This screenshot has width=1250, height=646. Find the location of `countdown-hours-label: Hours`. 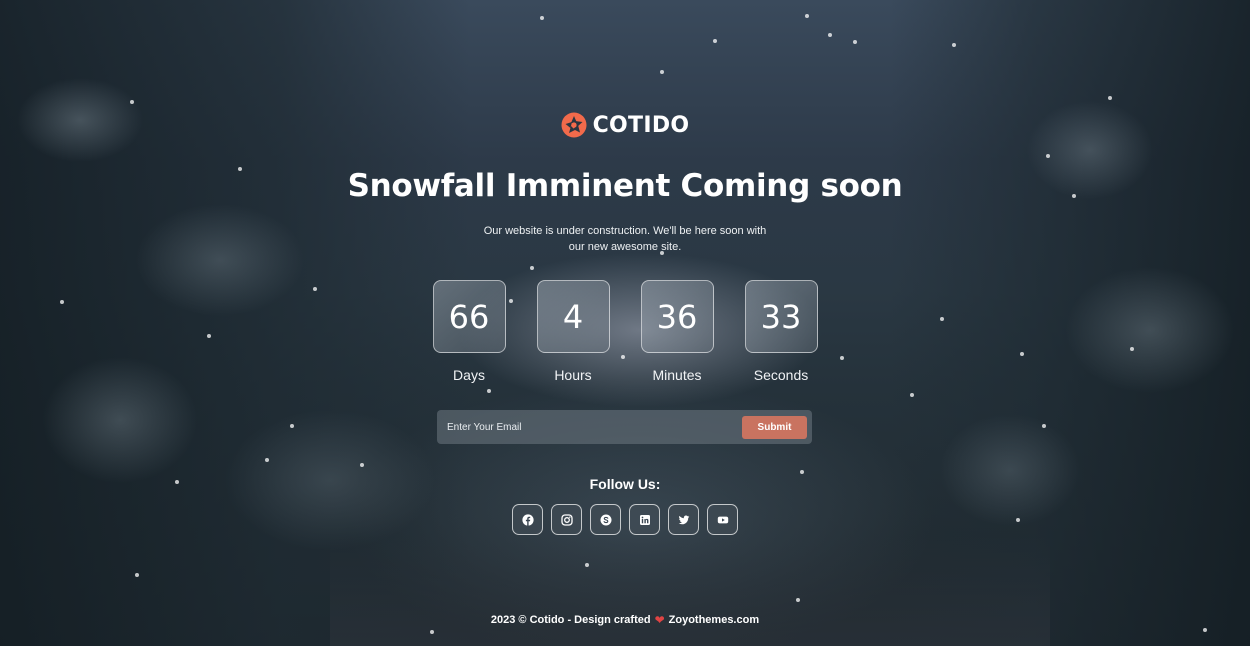

countdown-hours-label: Hours is located at coordinates (573, 375).